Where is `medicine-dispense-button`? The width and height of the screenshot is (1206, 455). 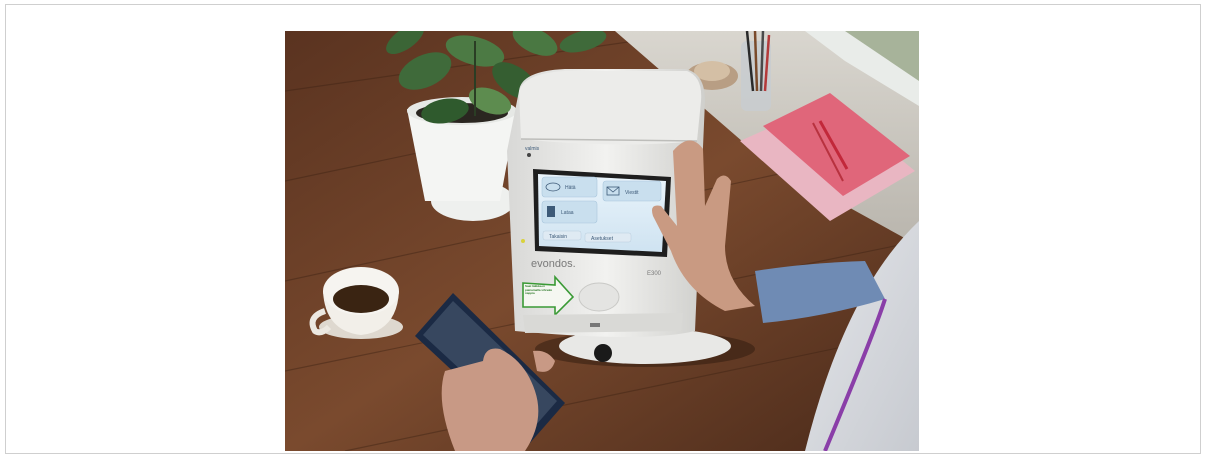
medicine-dispense-button is located at coordinates (599, 297).